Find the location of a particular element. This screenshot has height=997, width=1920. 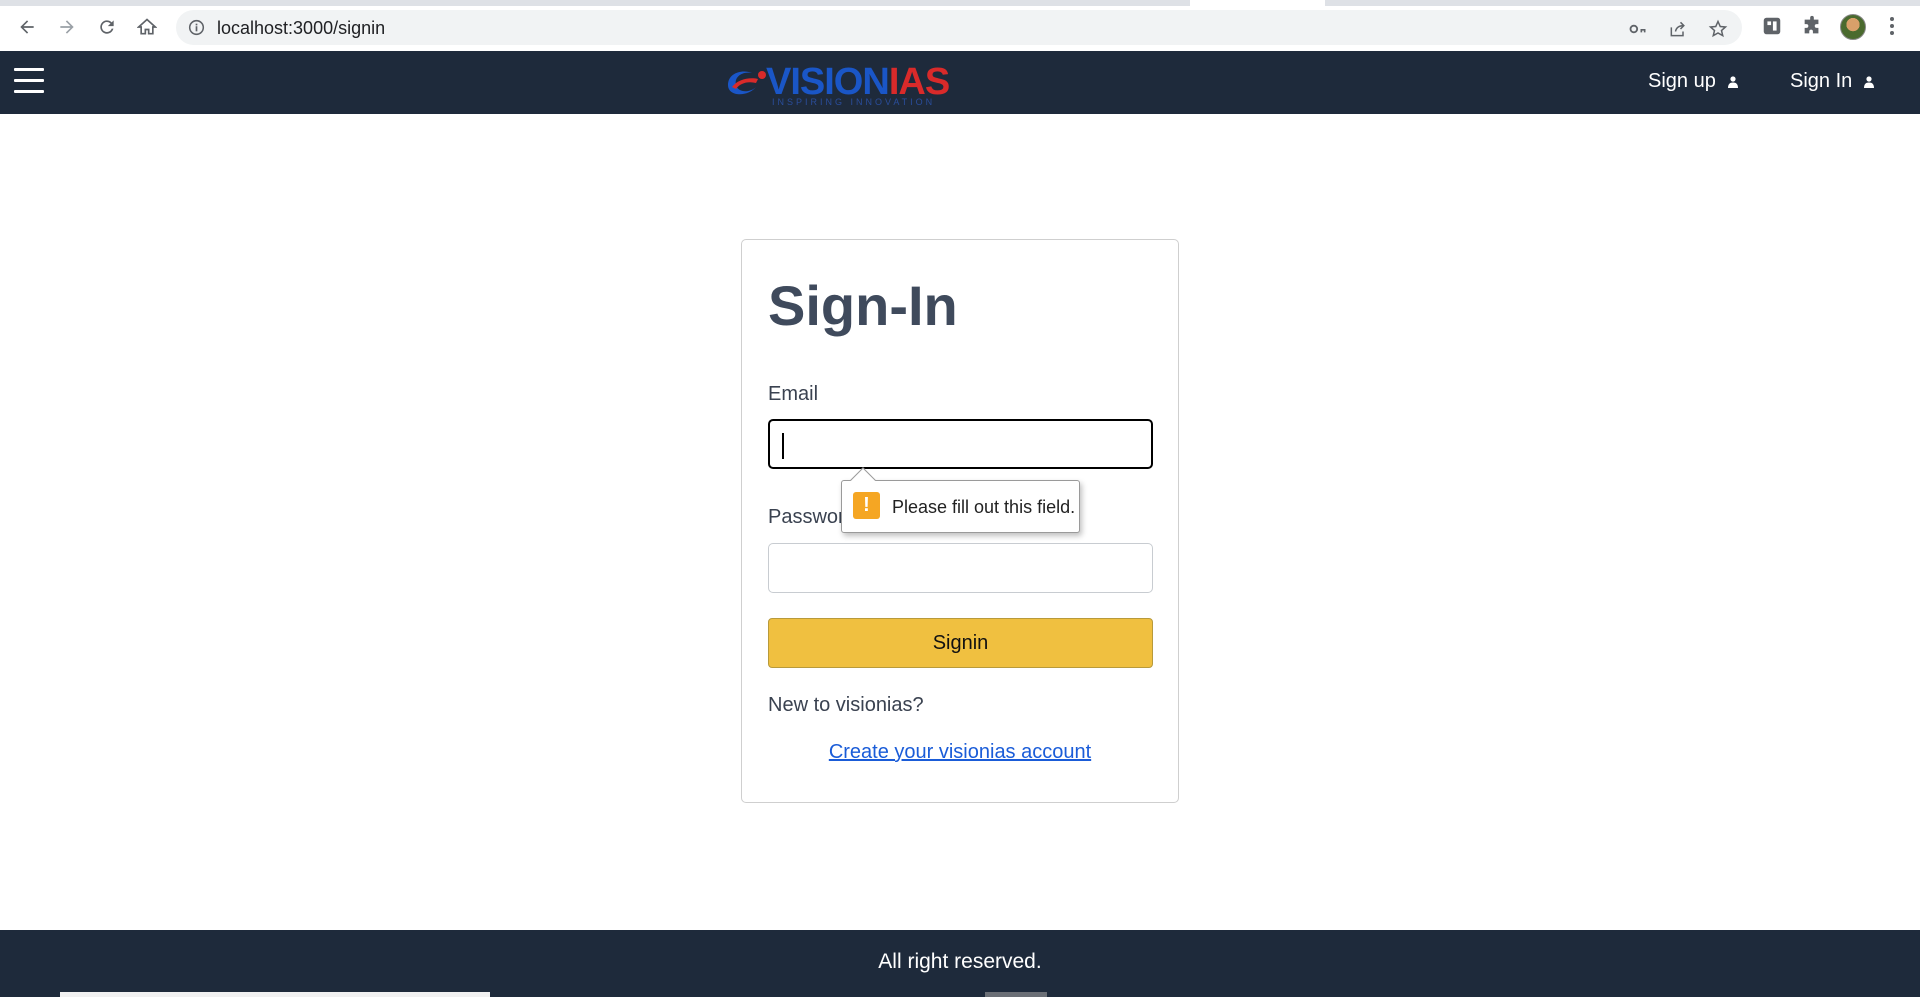

page-footer: All right reserved. is located at coordinates (960, 963).